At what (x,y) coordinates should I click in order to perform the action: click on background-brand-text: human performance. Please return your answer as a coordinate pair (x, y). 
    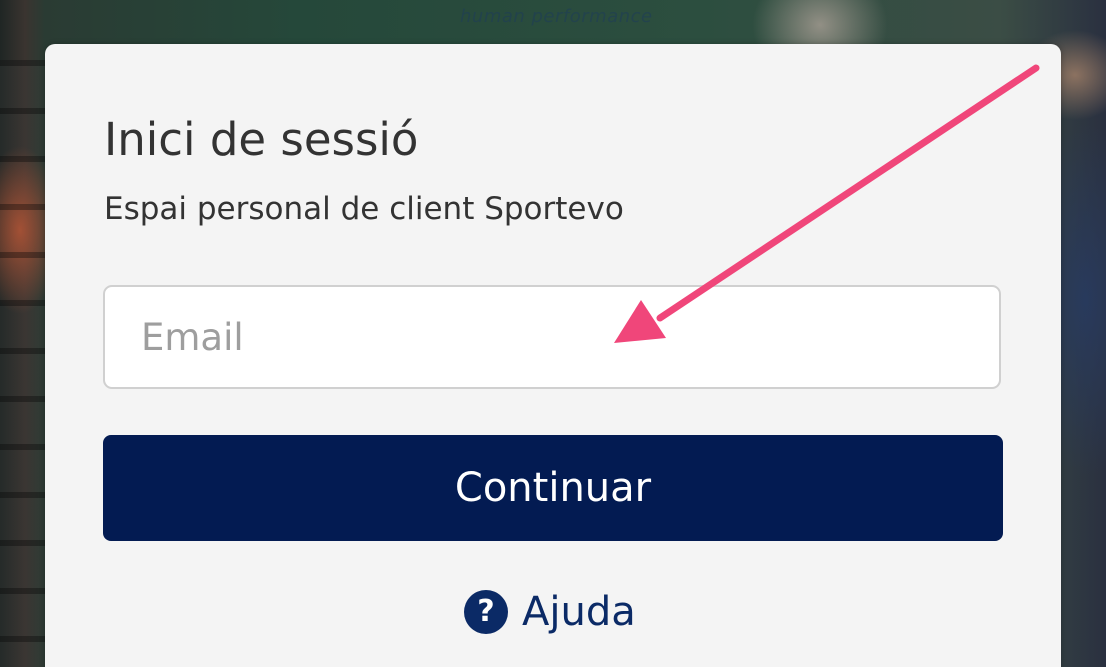
    Looking at the image, I should click on (556, 16).